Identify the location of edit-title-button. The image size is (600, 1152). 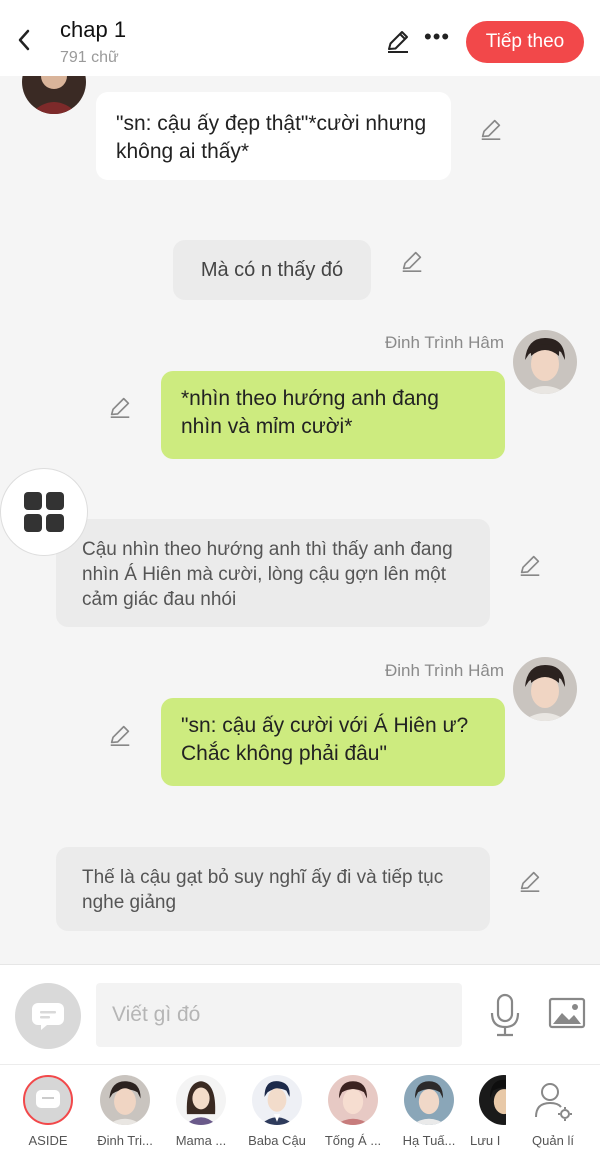
(398, 41).